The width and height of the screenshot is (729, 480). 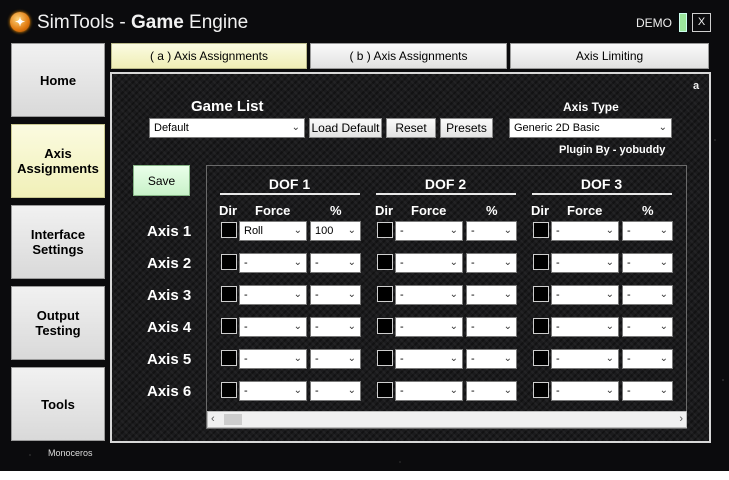 What do you see at coordinates (58, 242) in the screenshot?
I see `sidebar-item-interface-settings: Interface Settings` at bounding box center [58, 242].